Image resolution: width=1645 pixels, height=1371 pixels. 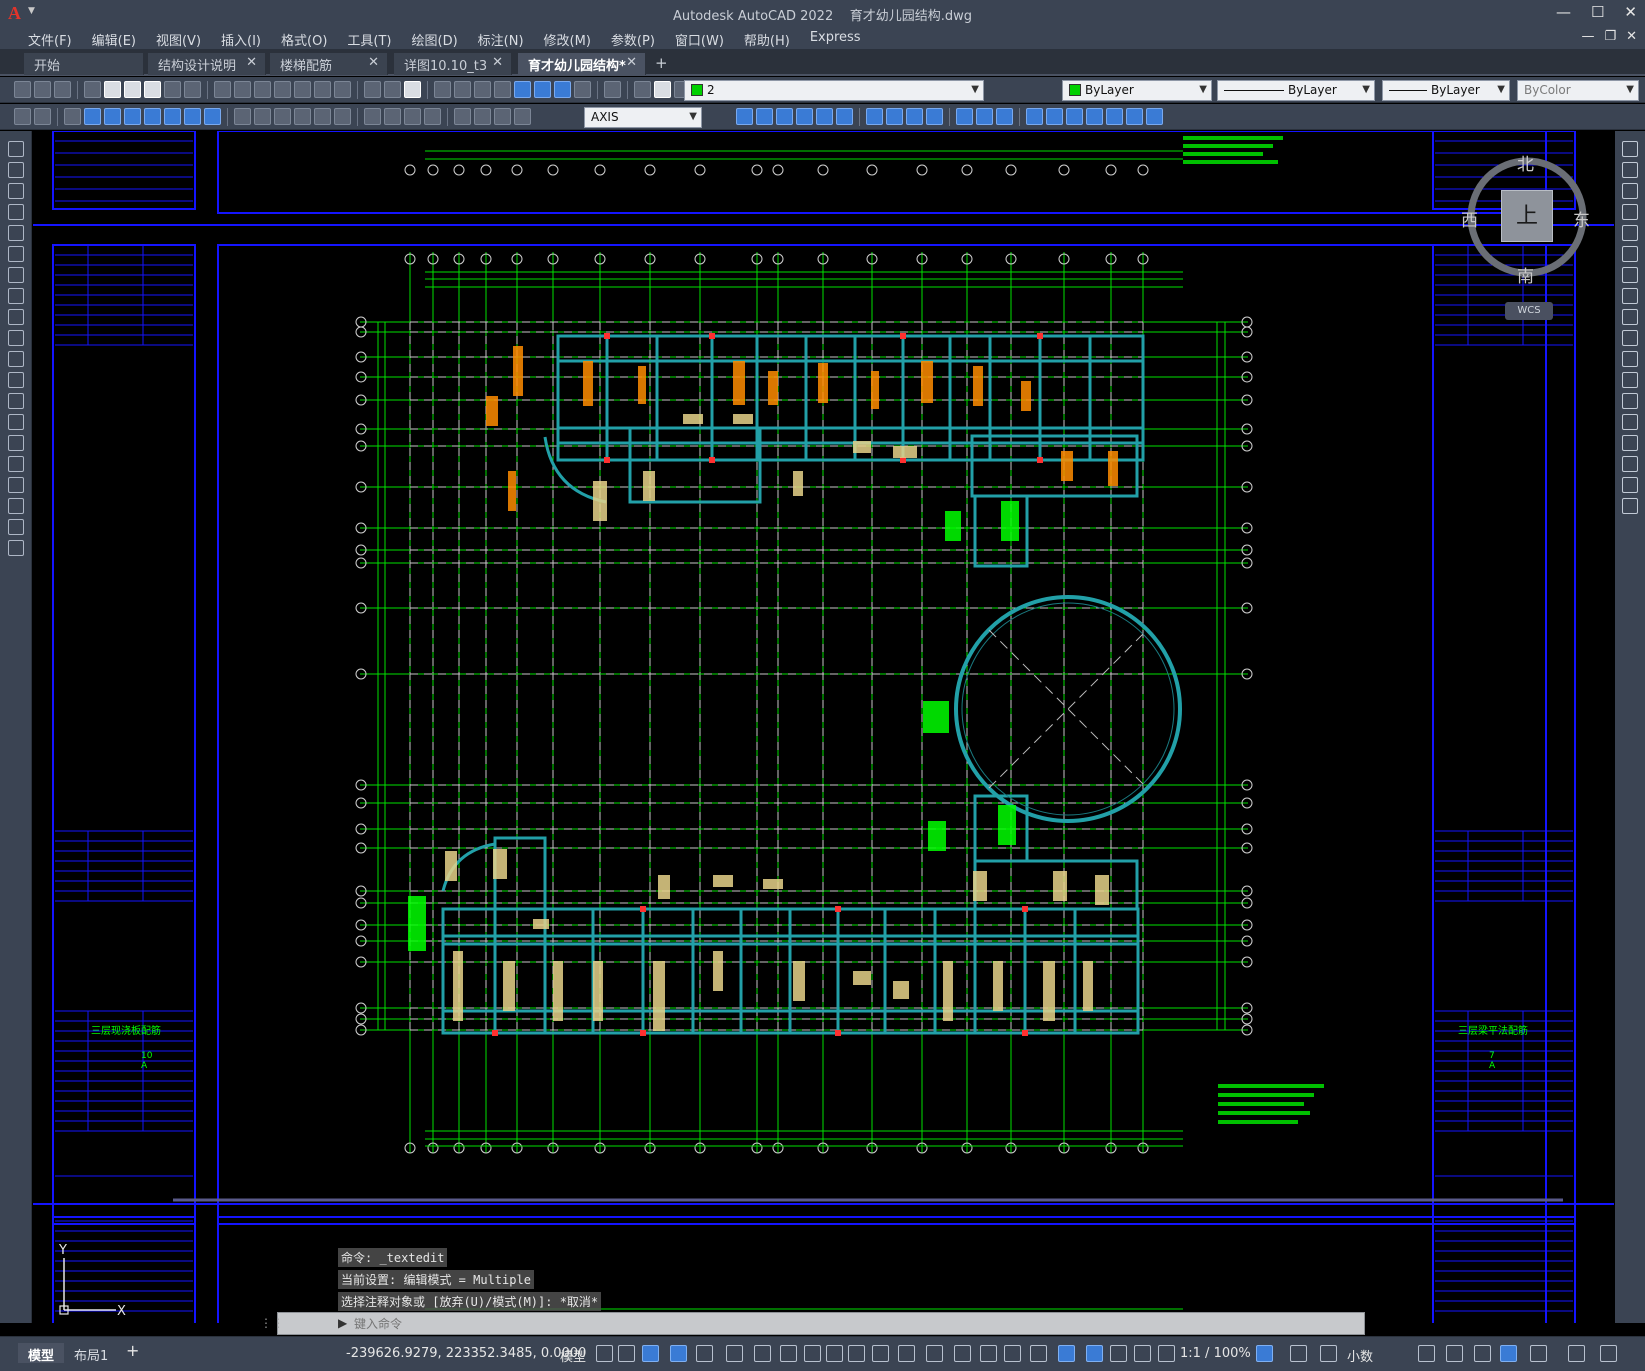 I want to click on menu-item: 编辑(E), so click(x=114, y=39).